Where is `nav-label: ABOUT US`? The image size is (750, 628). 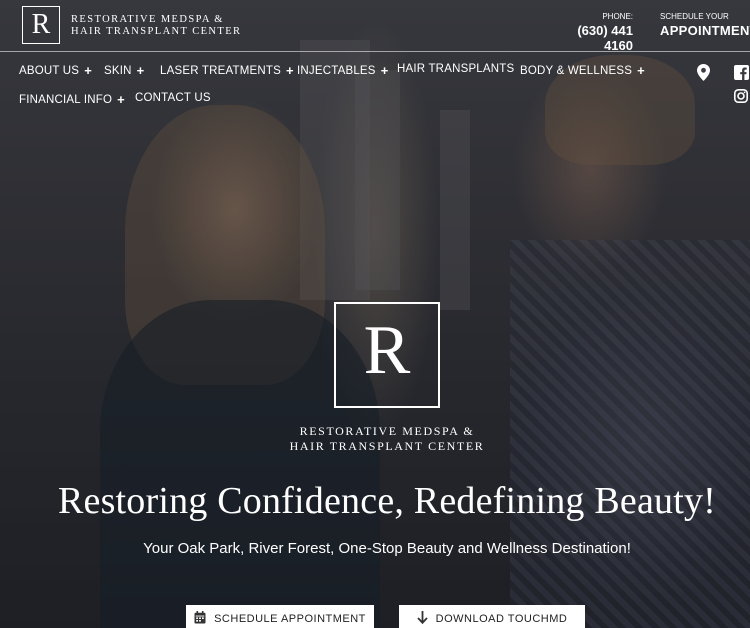
nav-label: ABOUT US is located at coordinates (49, 70).